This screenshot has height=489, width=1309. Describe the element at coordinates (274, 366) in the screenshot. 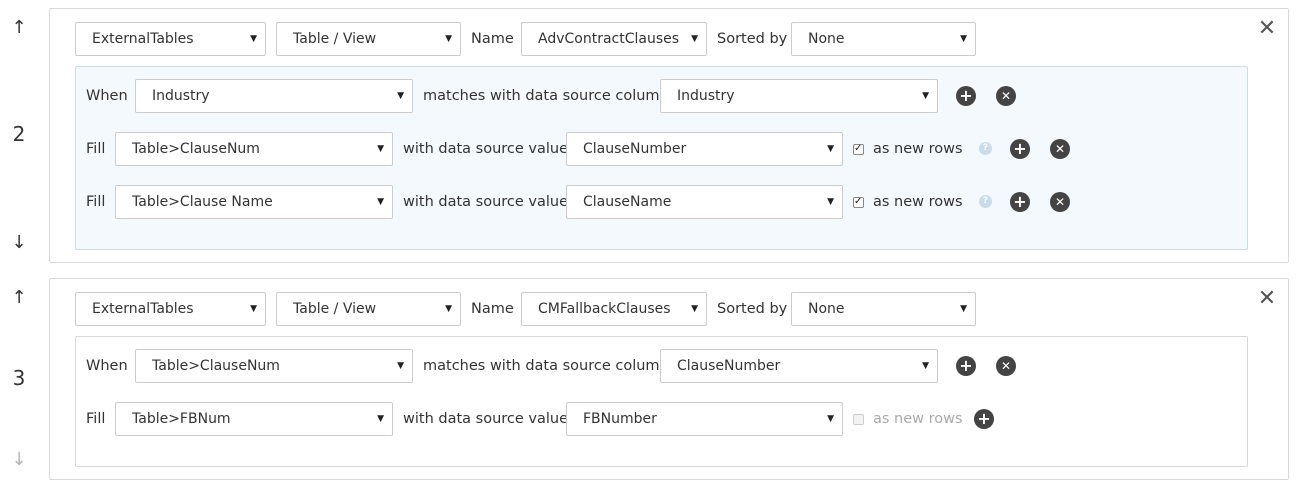

I see `when-field-select: Table>ClauseNum ▼` at that location.